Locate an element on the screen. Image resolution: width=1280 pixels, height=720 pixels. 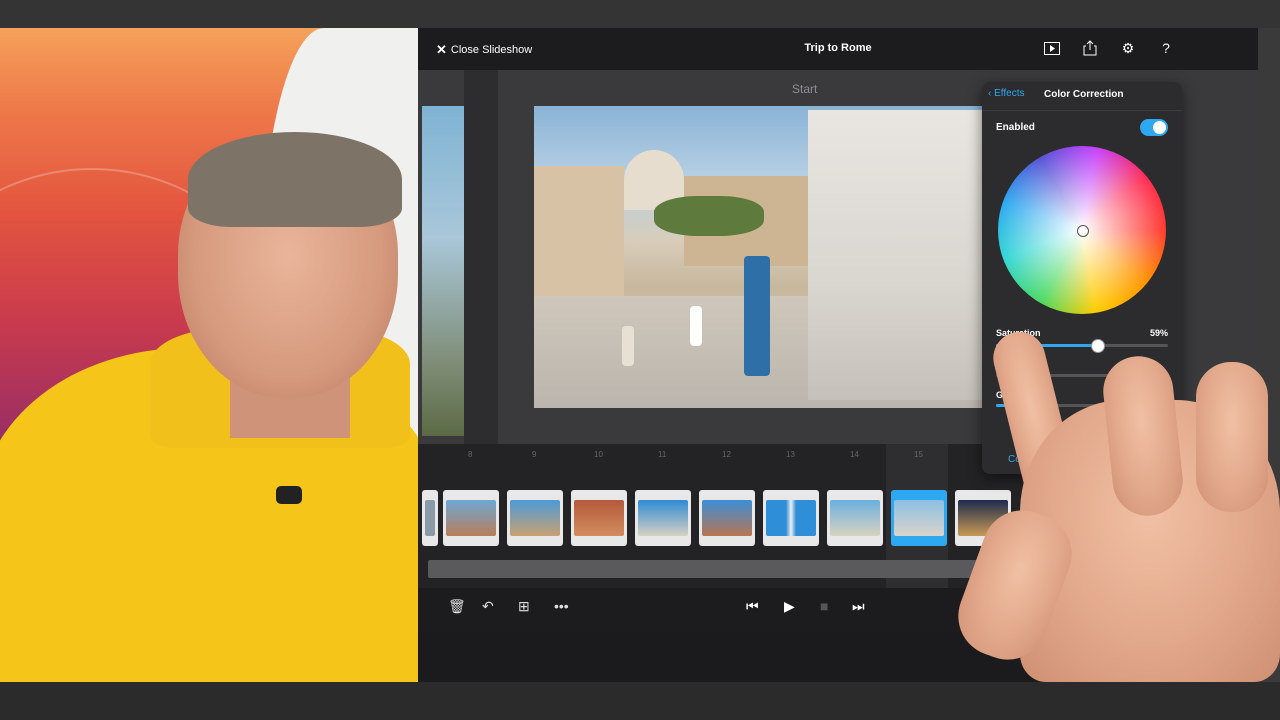
play-preview-icon is located at coordinates (1052, 48).